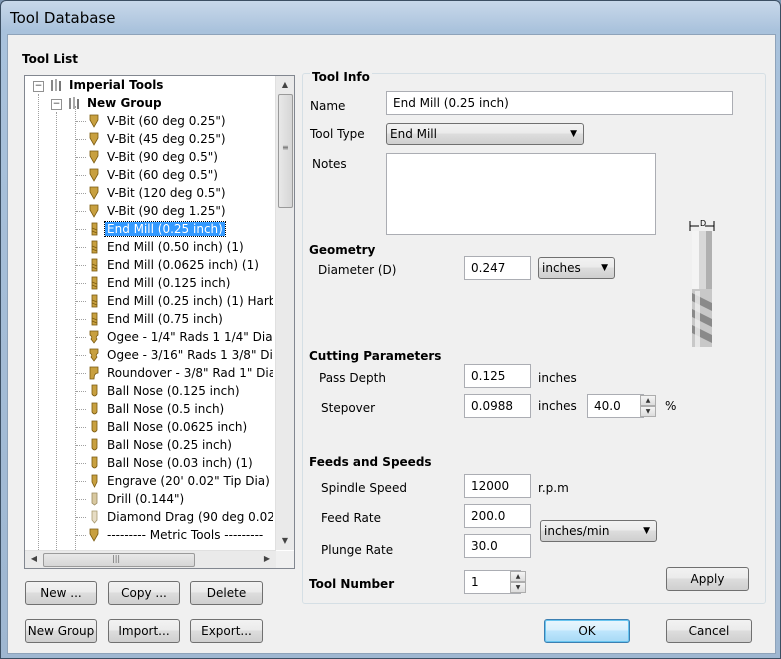 This screenshot has height=659, width=781. I want to click on diameter-marker-label: D, so click(703, 223).